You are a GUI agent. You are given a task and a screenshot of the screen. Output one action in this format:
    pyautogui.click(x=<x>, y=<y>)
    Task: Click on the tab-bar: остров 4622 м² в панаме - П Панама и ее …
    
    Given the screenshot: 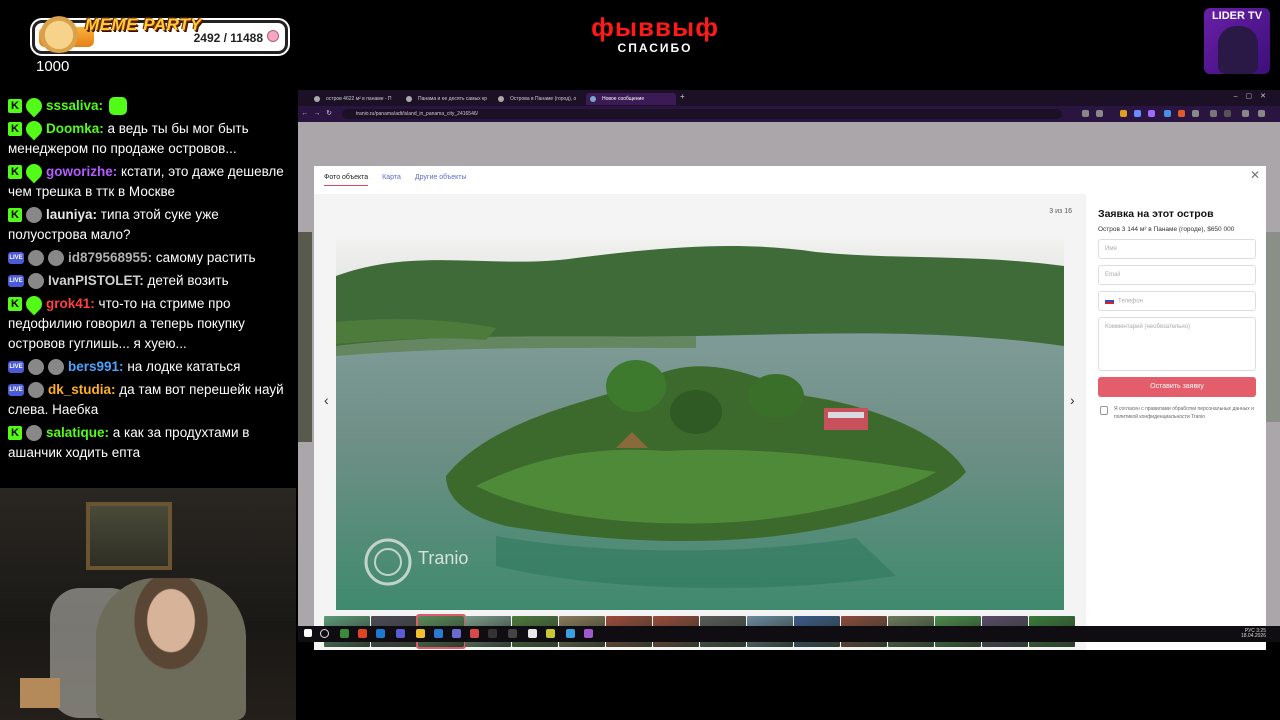 What is the action you would take?
    pyautogui.click(x=789, y=98)
    